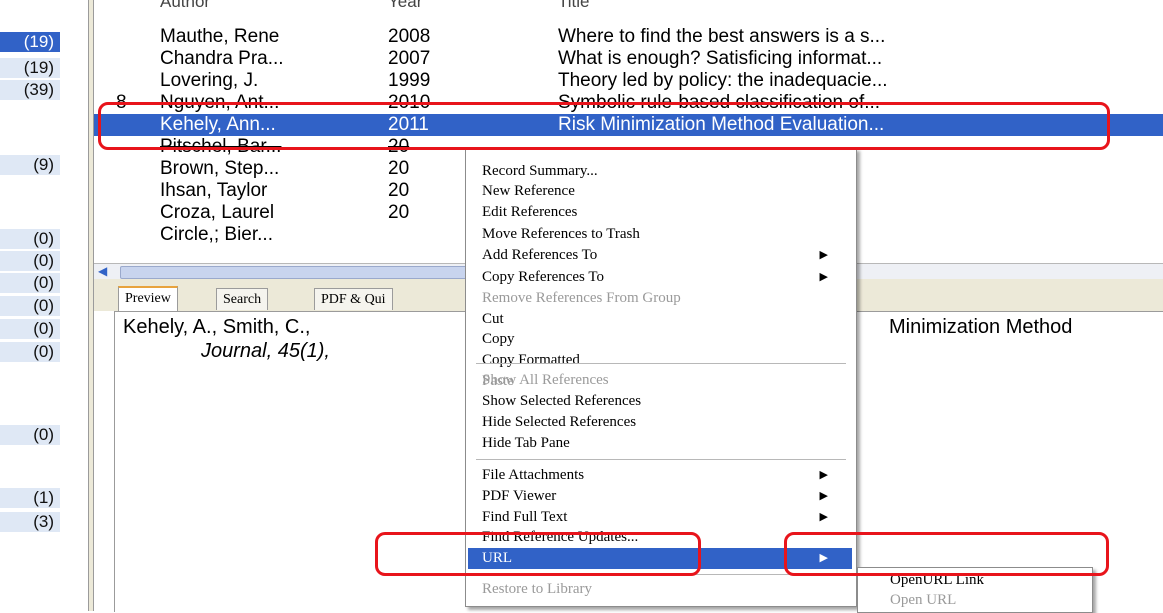 The width and height of the screenshot is (1163, 613). I want to click on menu-item-pdf-viewer: PDF Viewer ▶, so click(660, 496).